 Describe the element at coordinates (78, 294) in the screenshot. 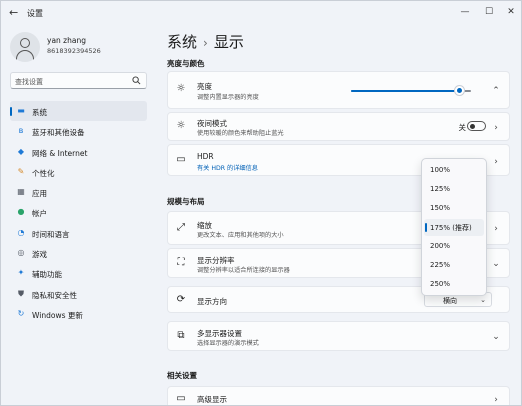

I see `sidebar-item: ⛊ 隐私和安全性` at that location.